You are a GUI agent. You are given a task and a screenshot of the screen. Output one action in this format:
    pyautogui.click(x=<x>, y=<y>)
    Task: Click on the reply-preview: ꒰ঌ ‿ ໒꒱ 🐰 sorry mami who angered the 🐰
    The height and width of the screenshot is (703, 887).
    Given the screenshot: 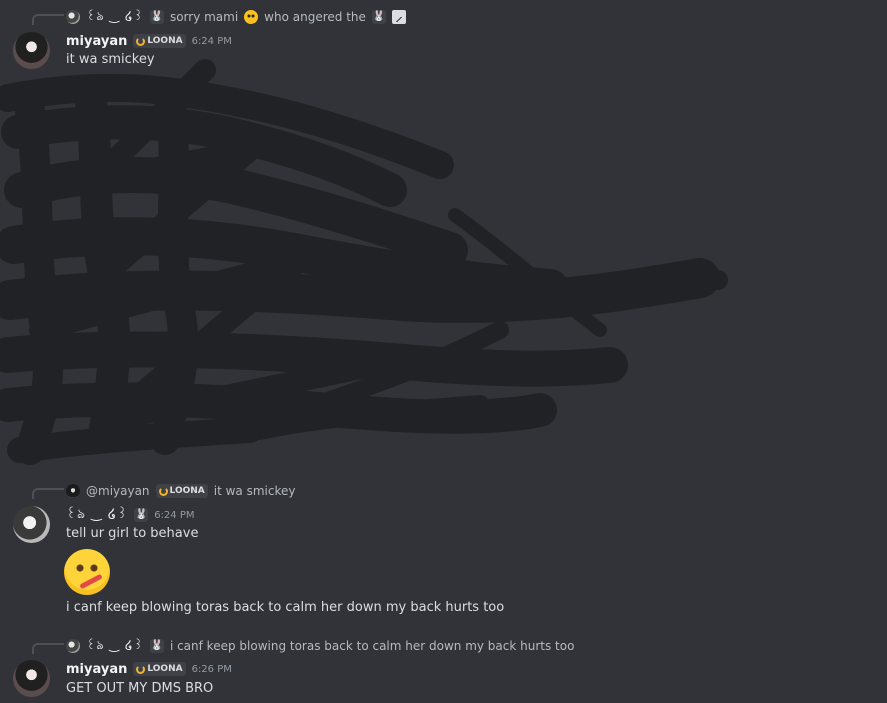 What is the action you would take?
    pyautogui.click(x=236, y=17)
    